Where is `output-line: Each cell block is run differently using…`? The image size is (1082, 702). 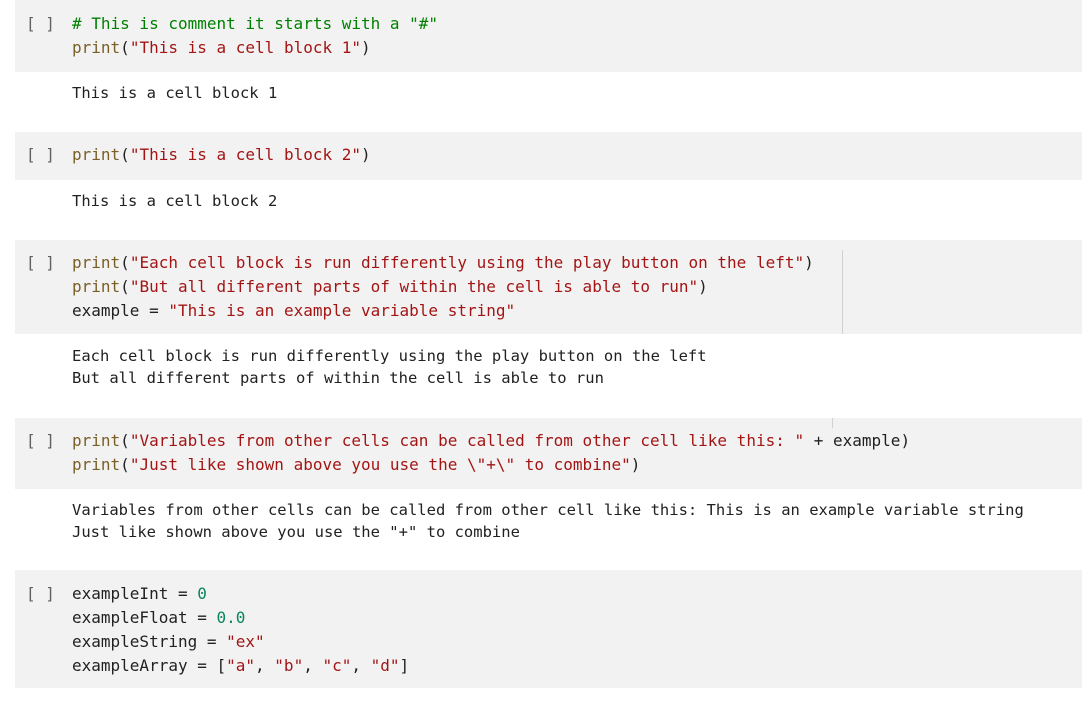 output-line: Each cell block is run differently using… is located at coordinates (389, 356).